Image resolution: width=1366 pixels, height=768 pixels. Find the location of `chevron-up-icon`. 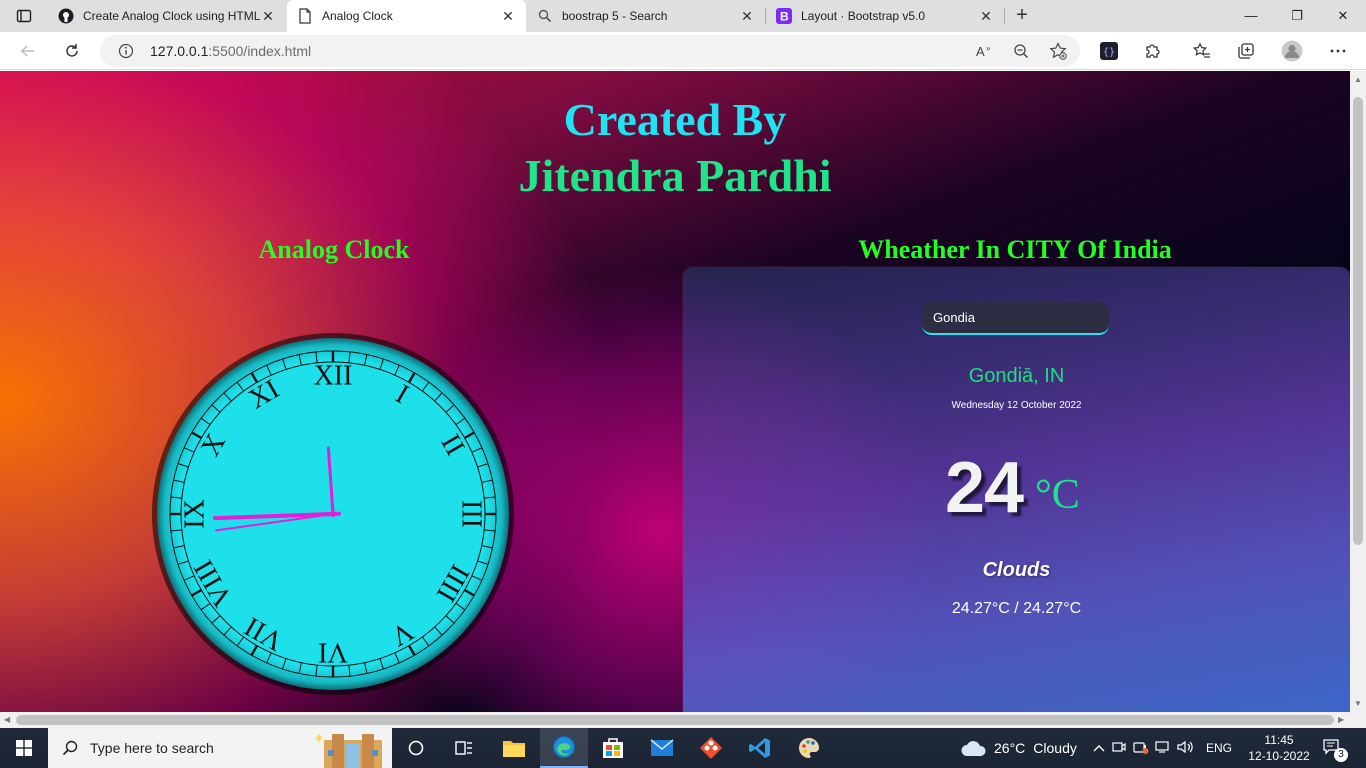

chevron-up-icon is located at coordinates (1099, 748).